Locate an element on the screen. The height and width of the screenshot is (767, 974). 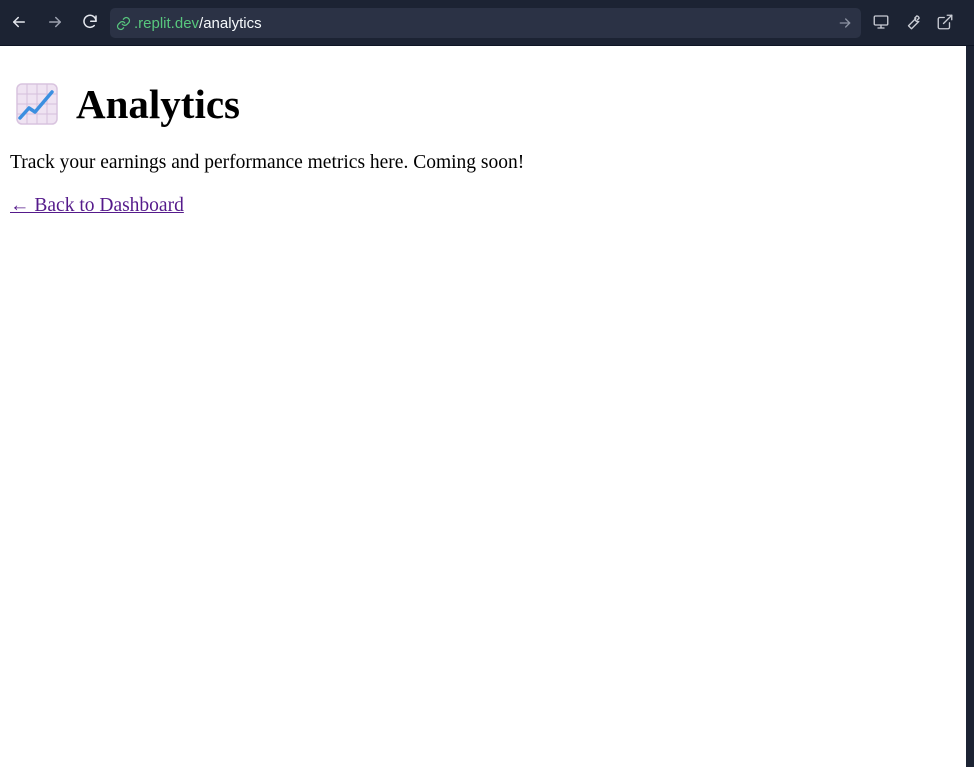
browser-toolbar: .replit.dev/analytics is located at coordinates (487, 23).